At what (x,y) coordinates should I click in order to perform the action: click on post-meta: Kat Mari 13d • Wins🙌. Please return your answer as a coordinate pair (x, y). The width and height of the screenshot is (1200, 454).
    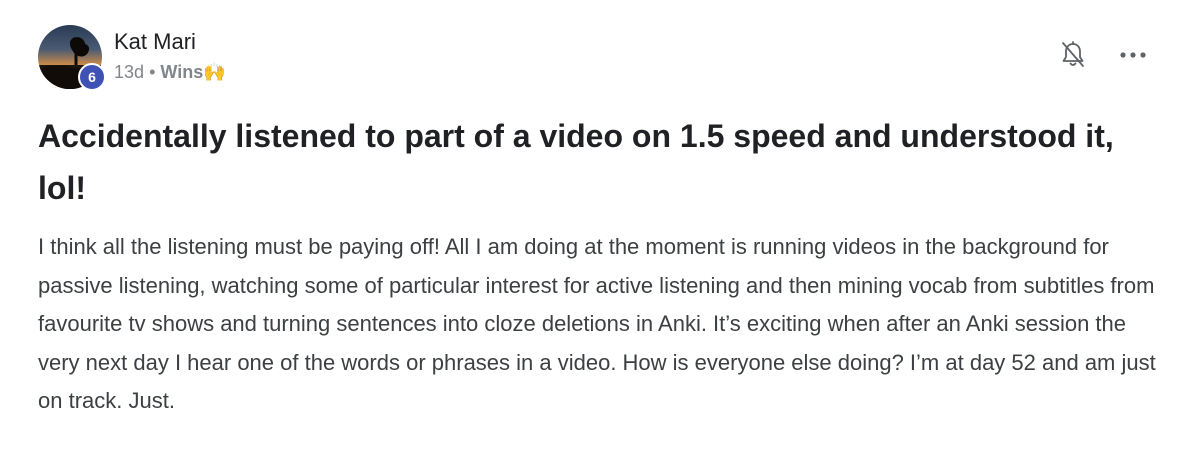
    Looking at the image, I should click on (170, 55).